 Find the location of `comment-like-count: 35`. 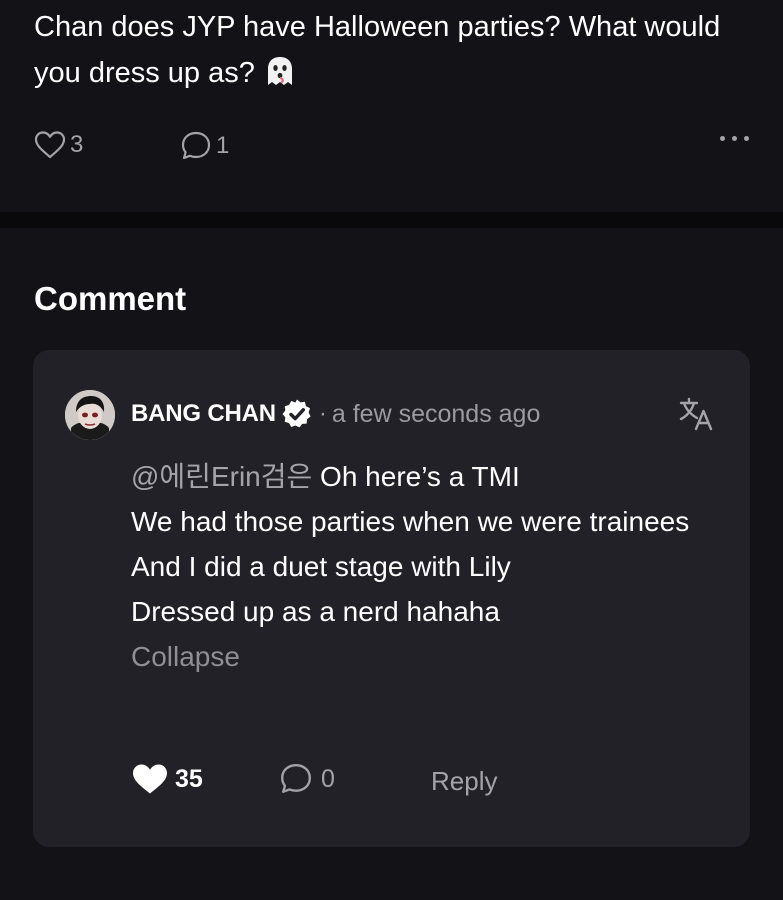

comment-like-count: 35 is located at coordinates (189, 778).